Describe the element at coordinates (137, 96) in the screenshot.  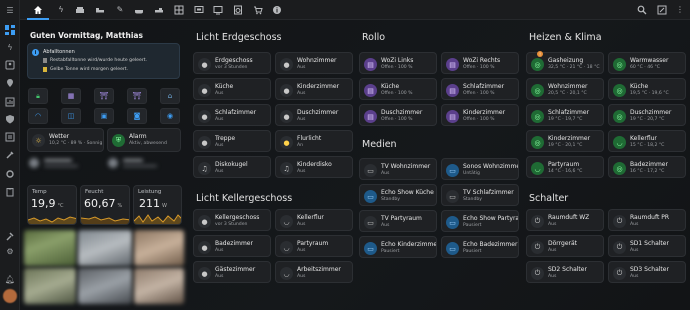
I see `gate-button-2: ⛩︎` at that location.